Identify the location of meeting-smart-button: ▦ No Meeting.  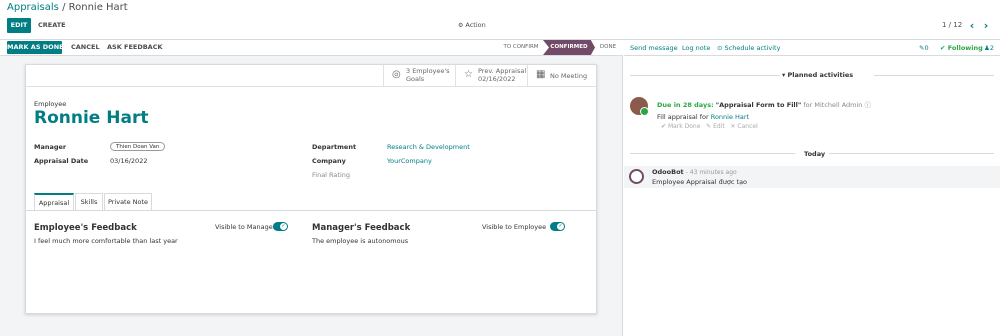
(561, 76).